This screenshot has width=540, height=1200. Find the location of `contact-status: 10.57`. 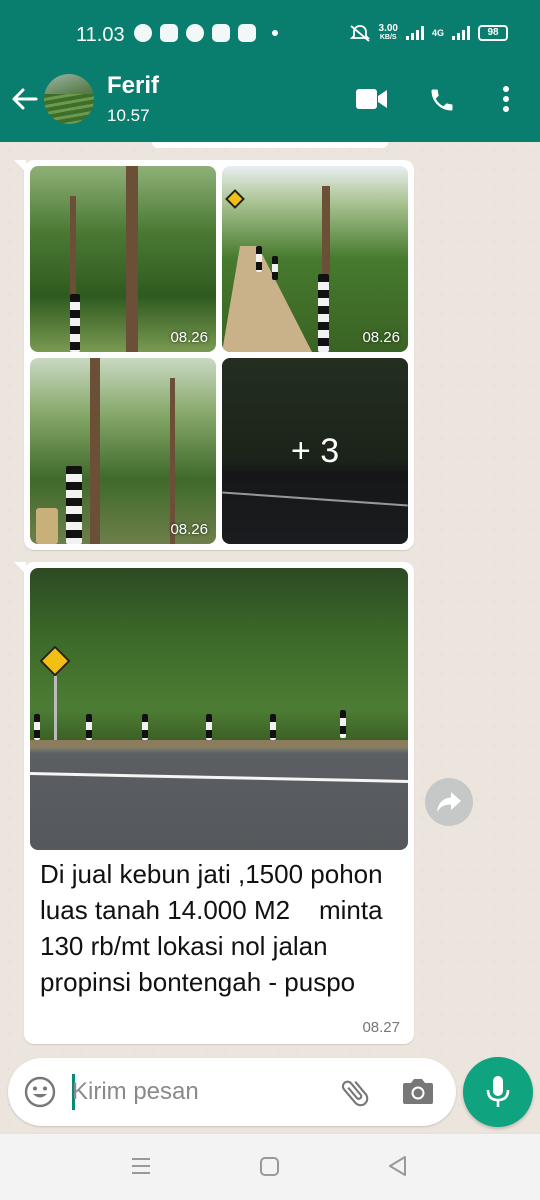

contact-status: 10.57 is located at coordinates (128, 115).